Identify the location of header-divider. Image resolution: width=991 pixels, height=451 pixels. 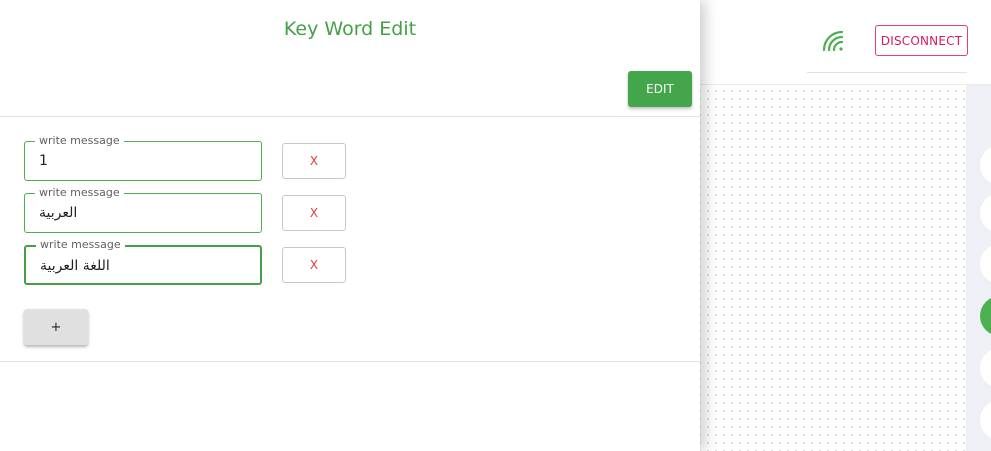
(887, 72).